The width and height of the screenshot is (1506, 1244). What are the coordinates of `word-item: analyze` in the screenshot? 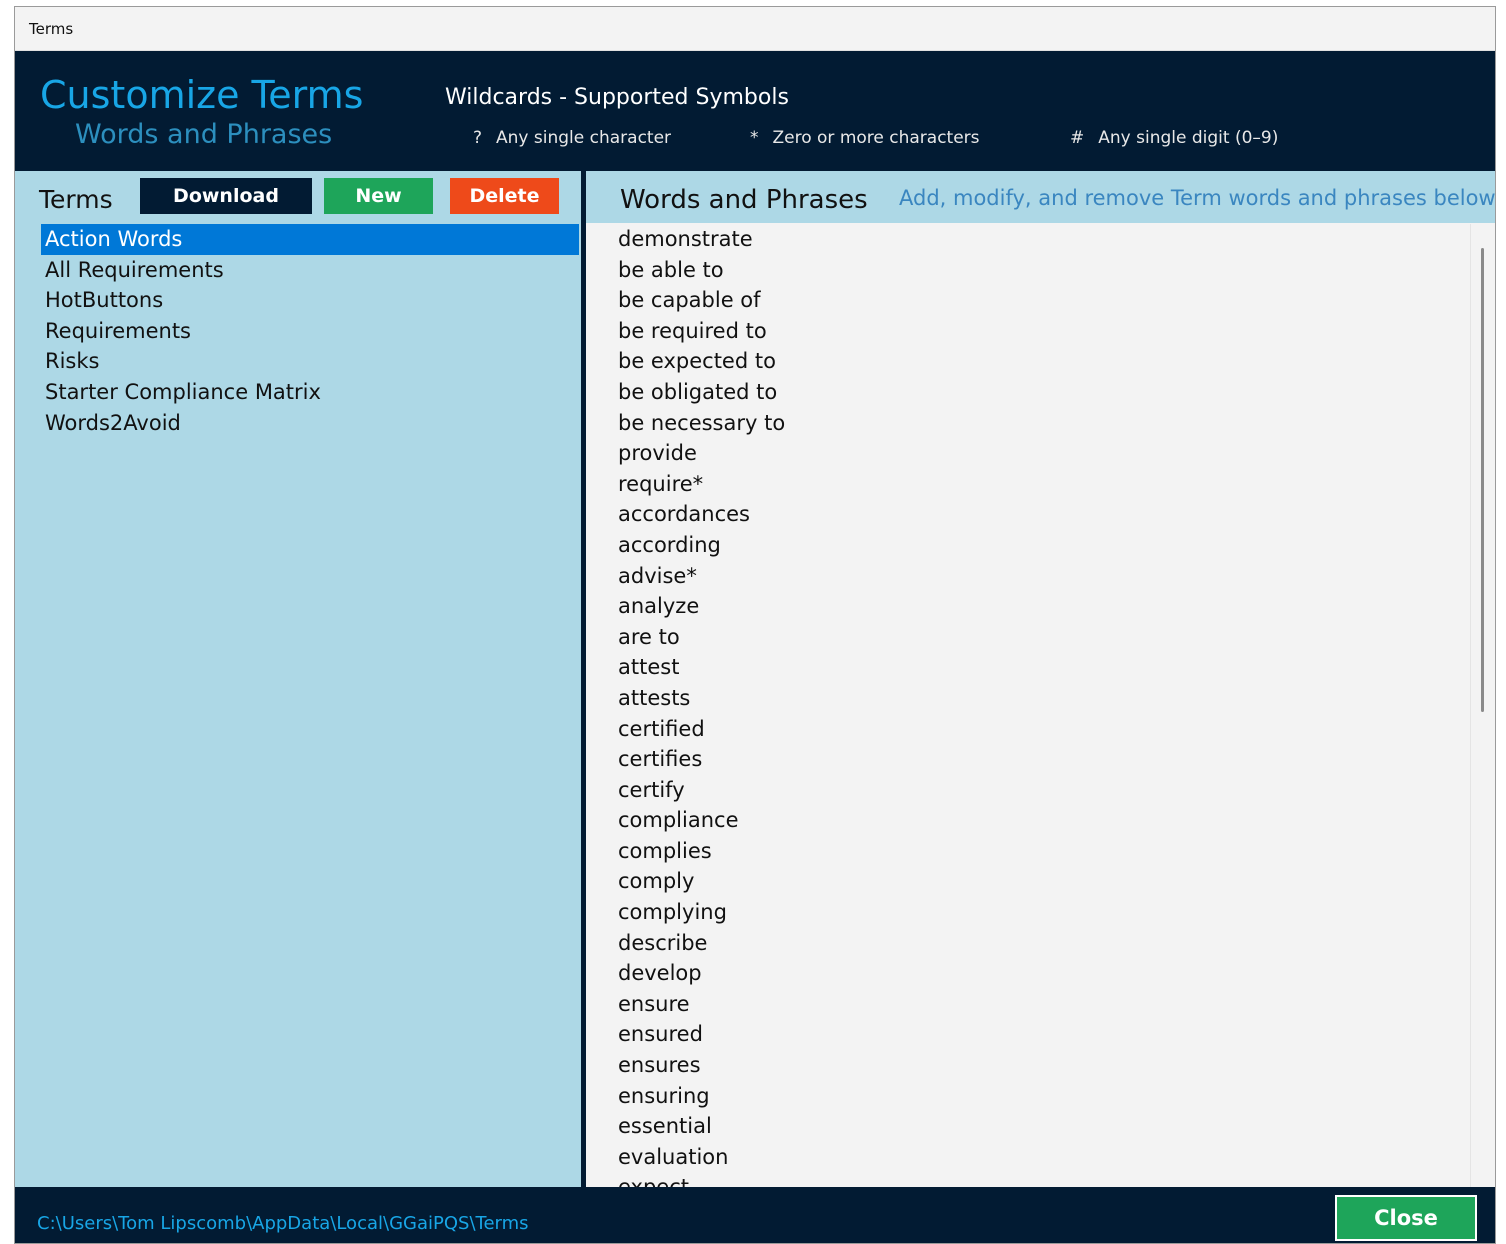 It's located at (1028, 606).